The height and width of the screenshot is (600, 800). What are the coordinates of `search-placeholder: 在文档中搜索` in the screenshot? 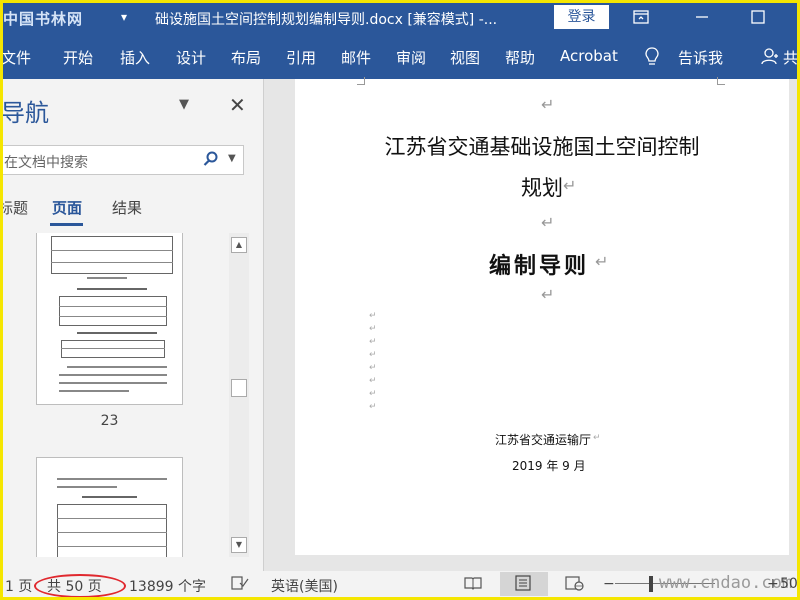 It's located at (46, 163).